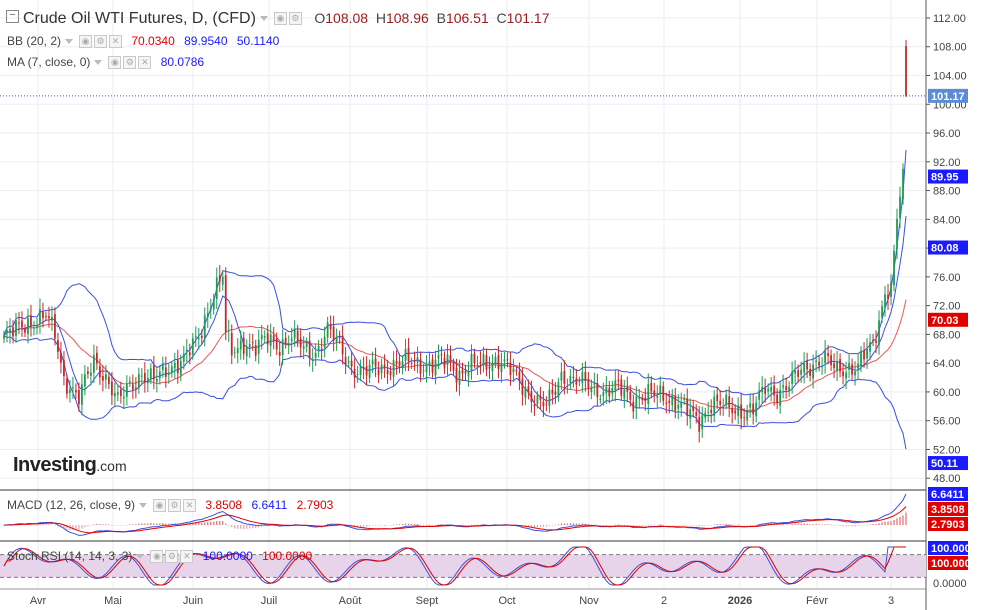  What do you see at coordinates (143, 41) in the screenshot?
I see `bb-legend: BB (20, 2) ◉ ⚙ ✕ 70.0340 89.9540 50.1140` at bounding box center [143, 41].